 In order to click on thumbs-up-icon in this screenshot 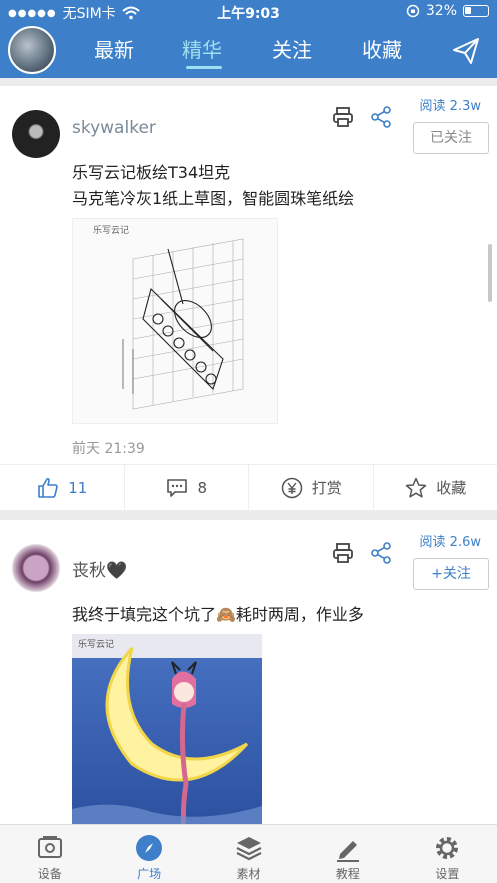, I will do `click(48, 487)`.